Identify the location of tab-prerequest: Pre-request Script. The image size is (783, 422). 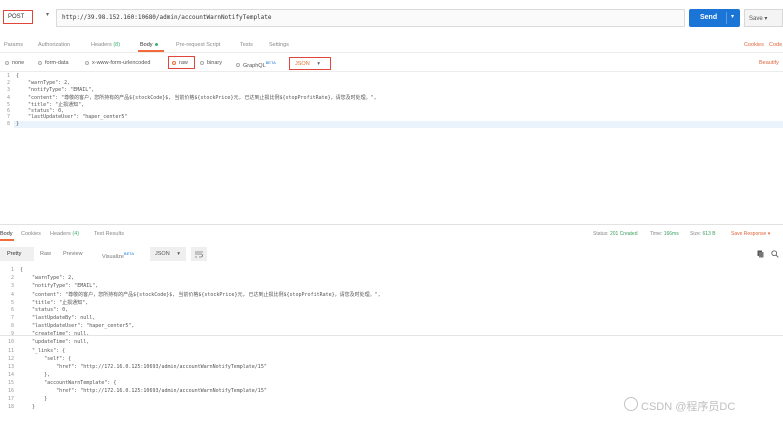
(198, 45).